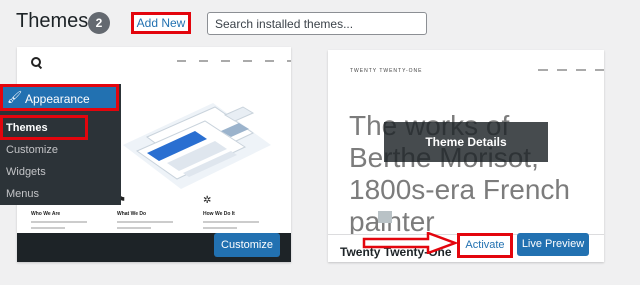 The height and width of the screenshot is (285, 640). I want to click on submenu-item-menus: Menus, so click(22, 194).